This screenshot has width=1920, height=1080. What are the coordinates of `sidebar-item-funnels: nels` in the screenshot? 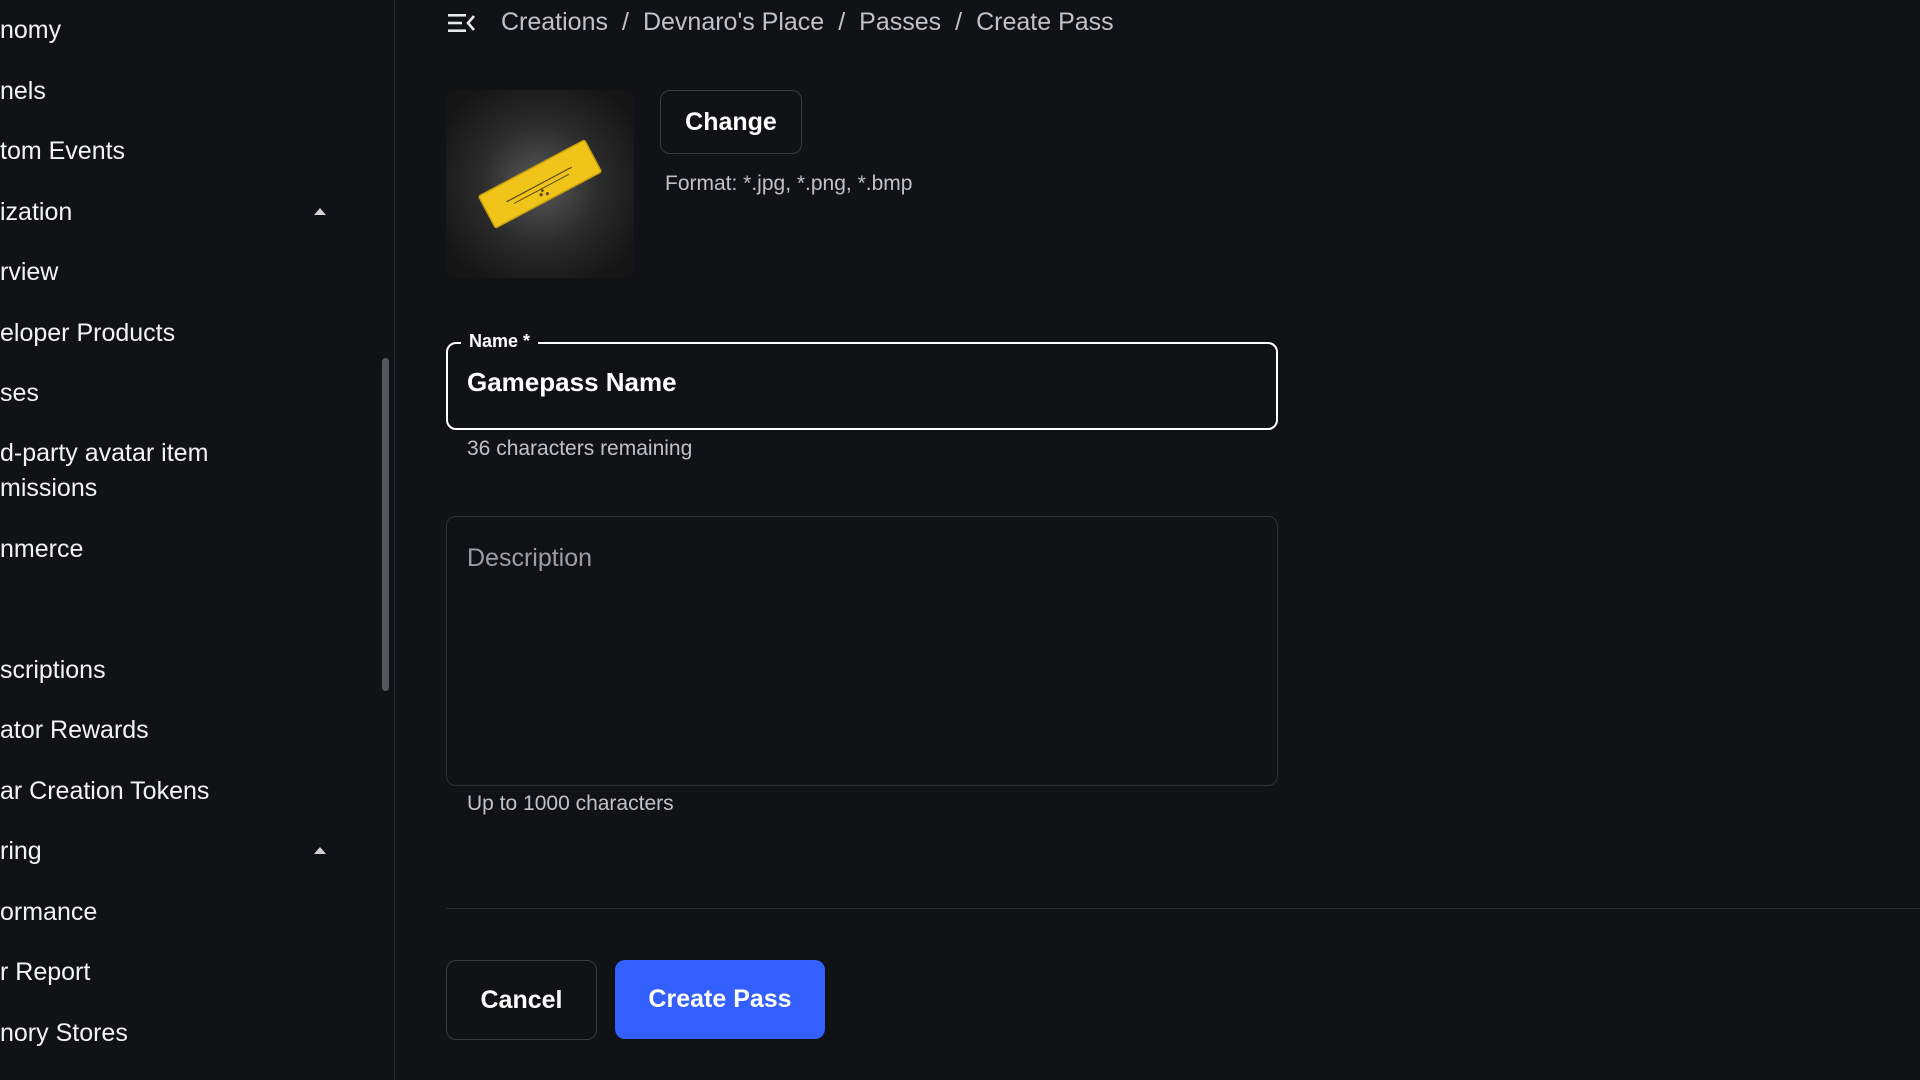 It's located at (23, 91).